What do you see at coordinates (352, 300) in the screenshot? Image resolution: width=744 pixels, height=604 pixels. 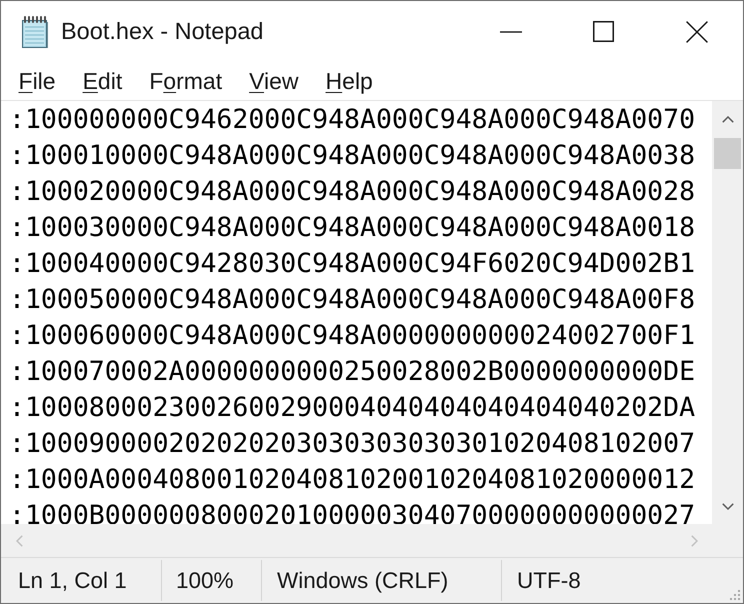 I see `text-line: :100050000C948A000C948A000C948A000C948A00F8` at bounding box center [352, 300].